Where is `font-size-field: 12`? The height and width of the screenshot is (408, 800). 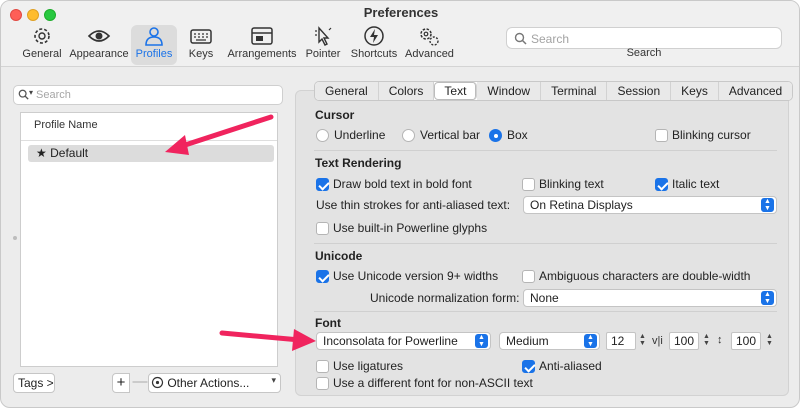 font-size-field: 12 is located at coordinates (621, 341).